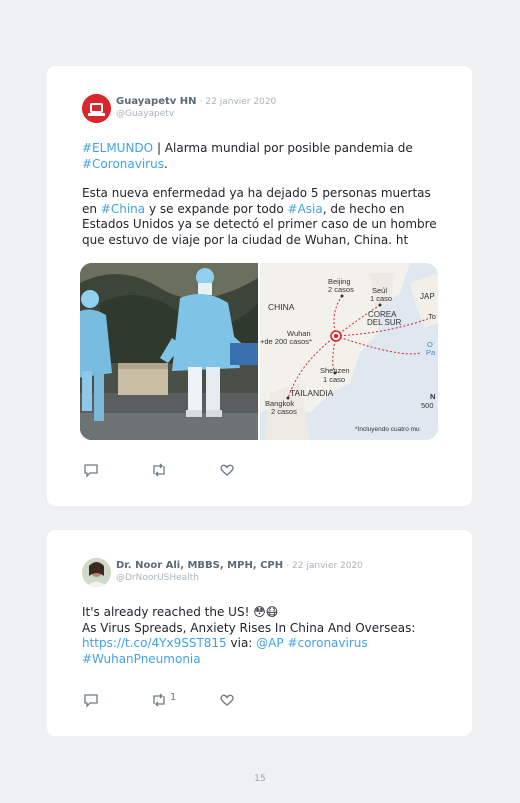  Describe the element at coordinates (335, 370) in the screenshot. I see `map-label: Shenzen` at that location.